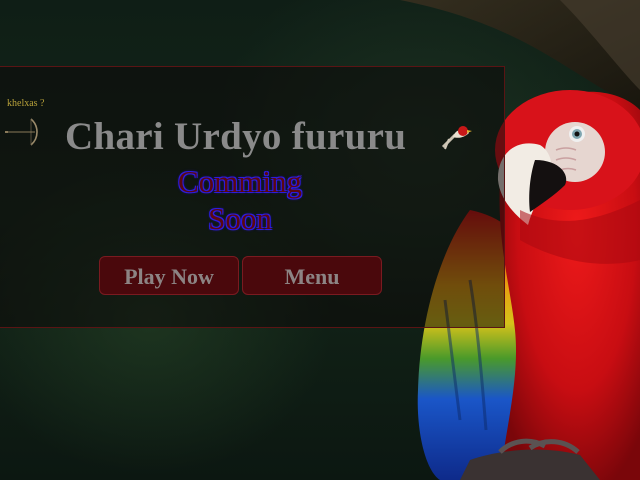 The height and width of the screenshot is (480, 640). I want to click on small-bird-icon, so click(457, 138).